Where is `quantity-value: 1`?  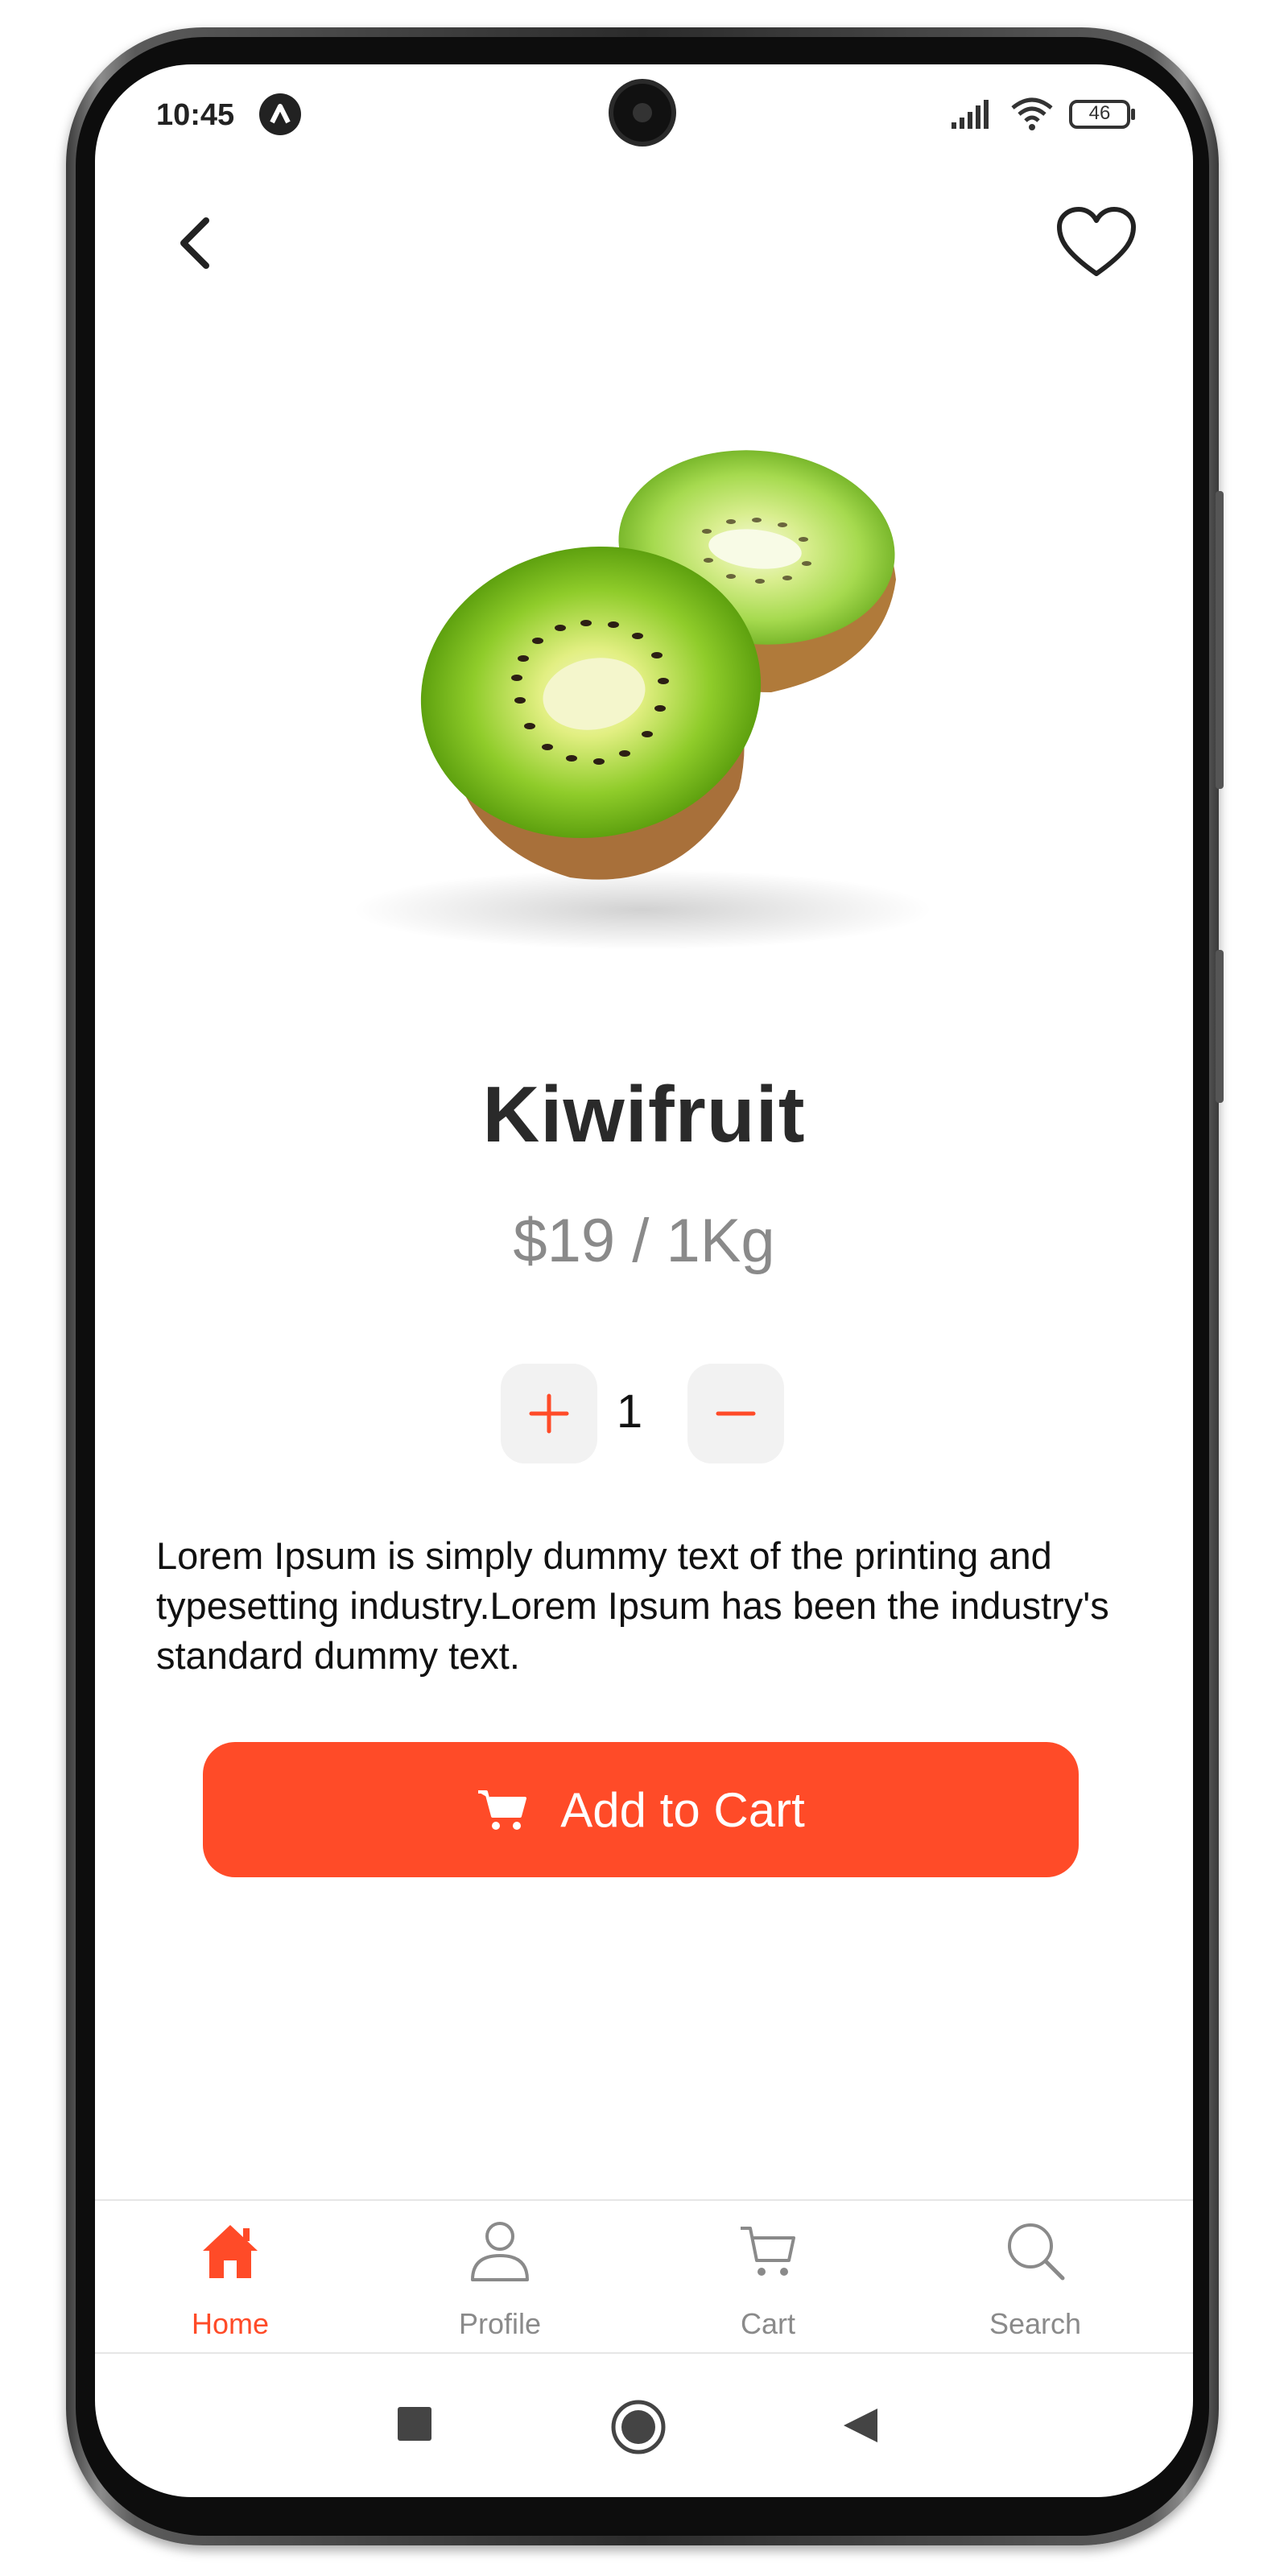
quantity-value: 1 is located at coordinates (629, 1411).